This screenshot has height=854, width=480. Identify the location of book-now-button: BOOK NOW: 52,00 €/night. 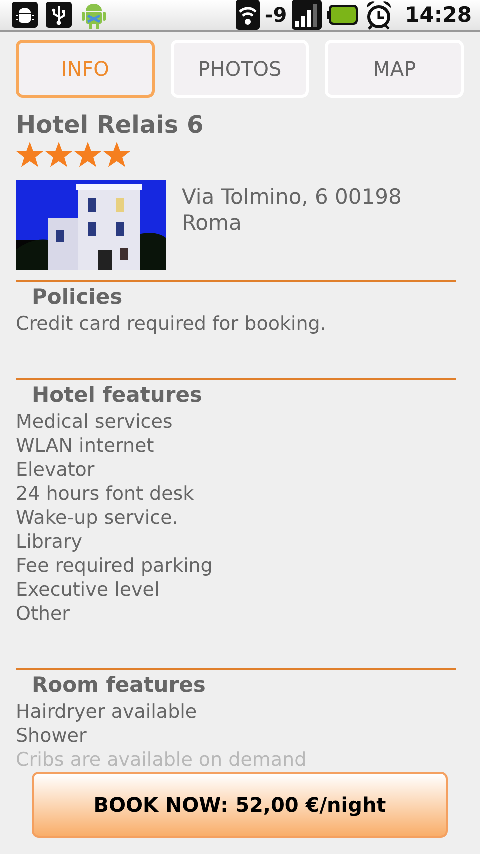
(240, 805).